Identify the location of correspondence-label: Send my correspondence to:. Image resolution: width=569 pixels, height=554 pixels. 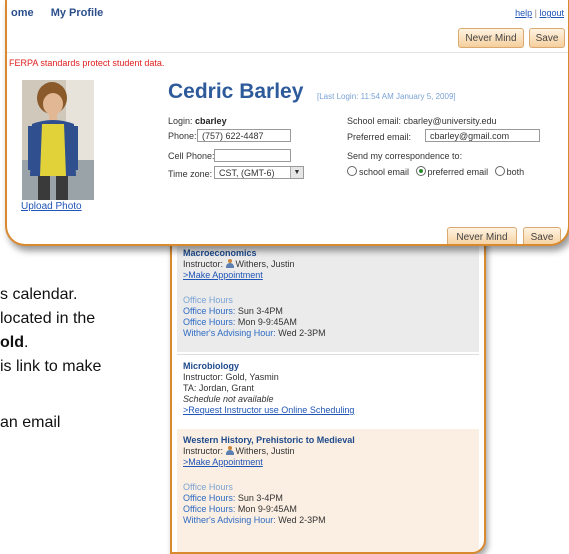
(405, 156).